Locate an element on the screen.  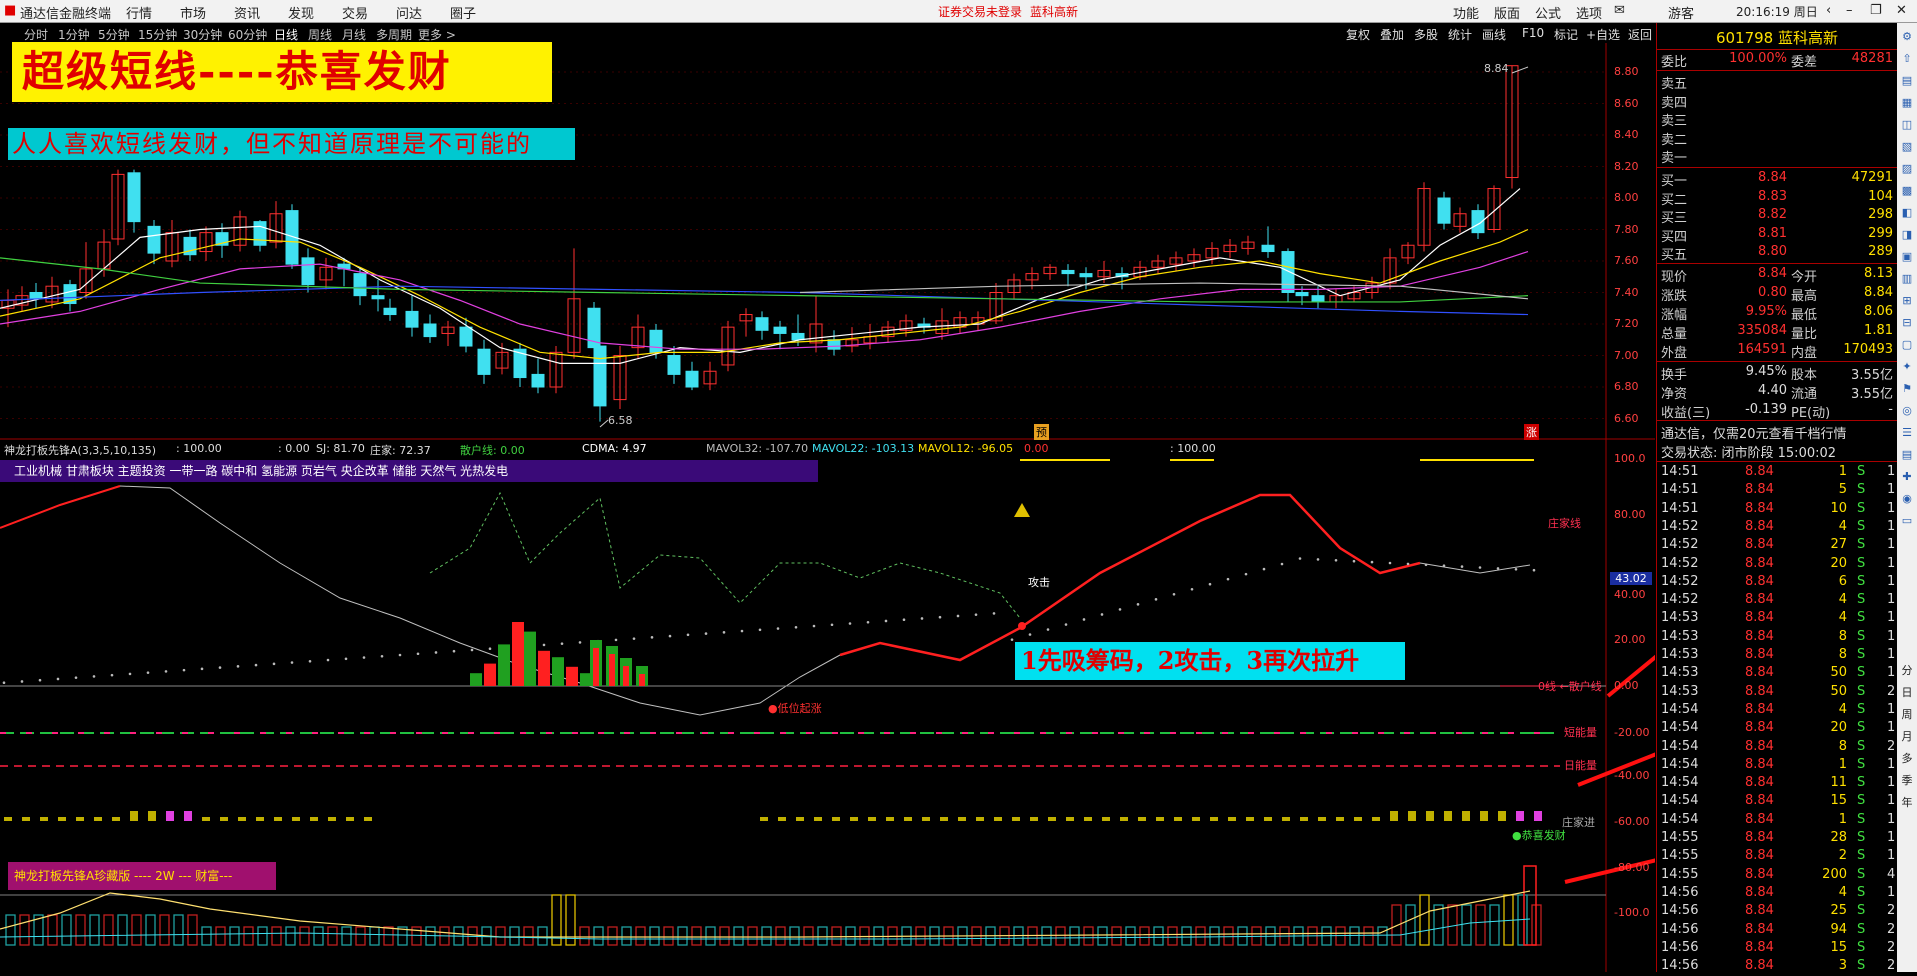
ad-text: 通达信，仅需20元查看千档行情 is located at coordinates (1777, 432).